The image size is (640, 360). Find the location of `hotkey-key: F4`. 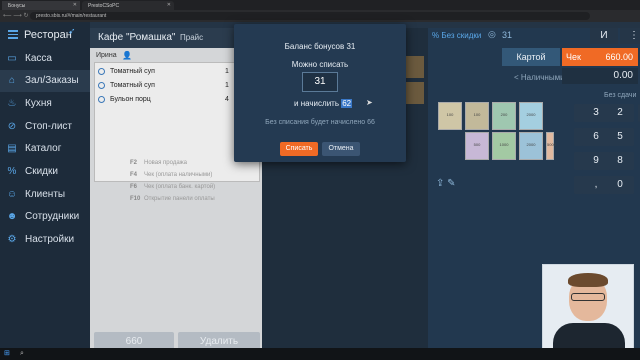

hotkey-key: F4 is located at coordinates (134, 175).